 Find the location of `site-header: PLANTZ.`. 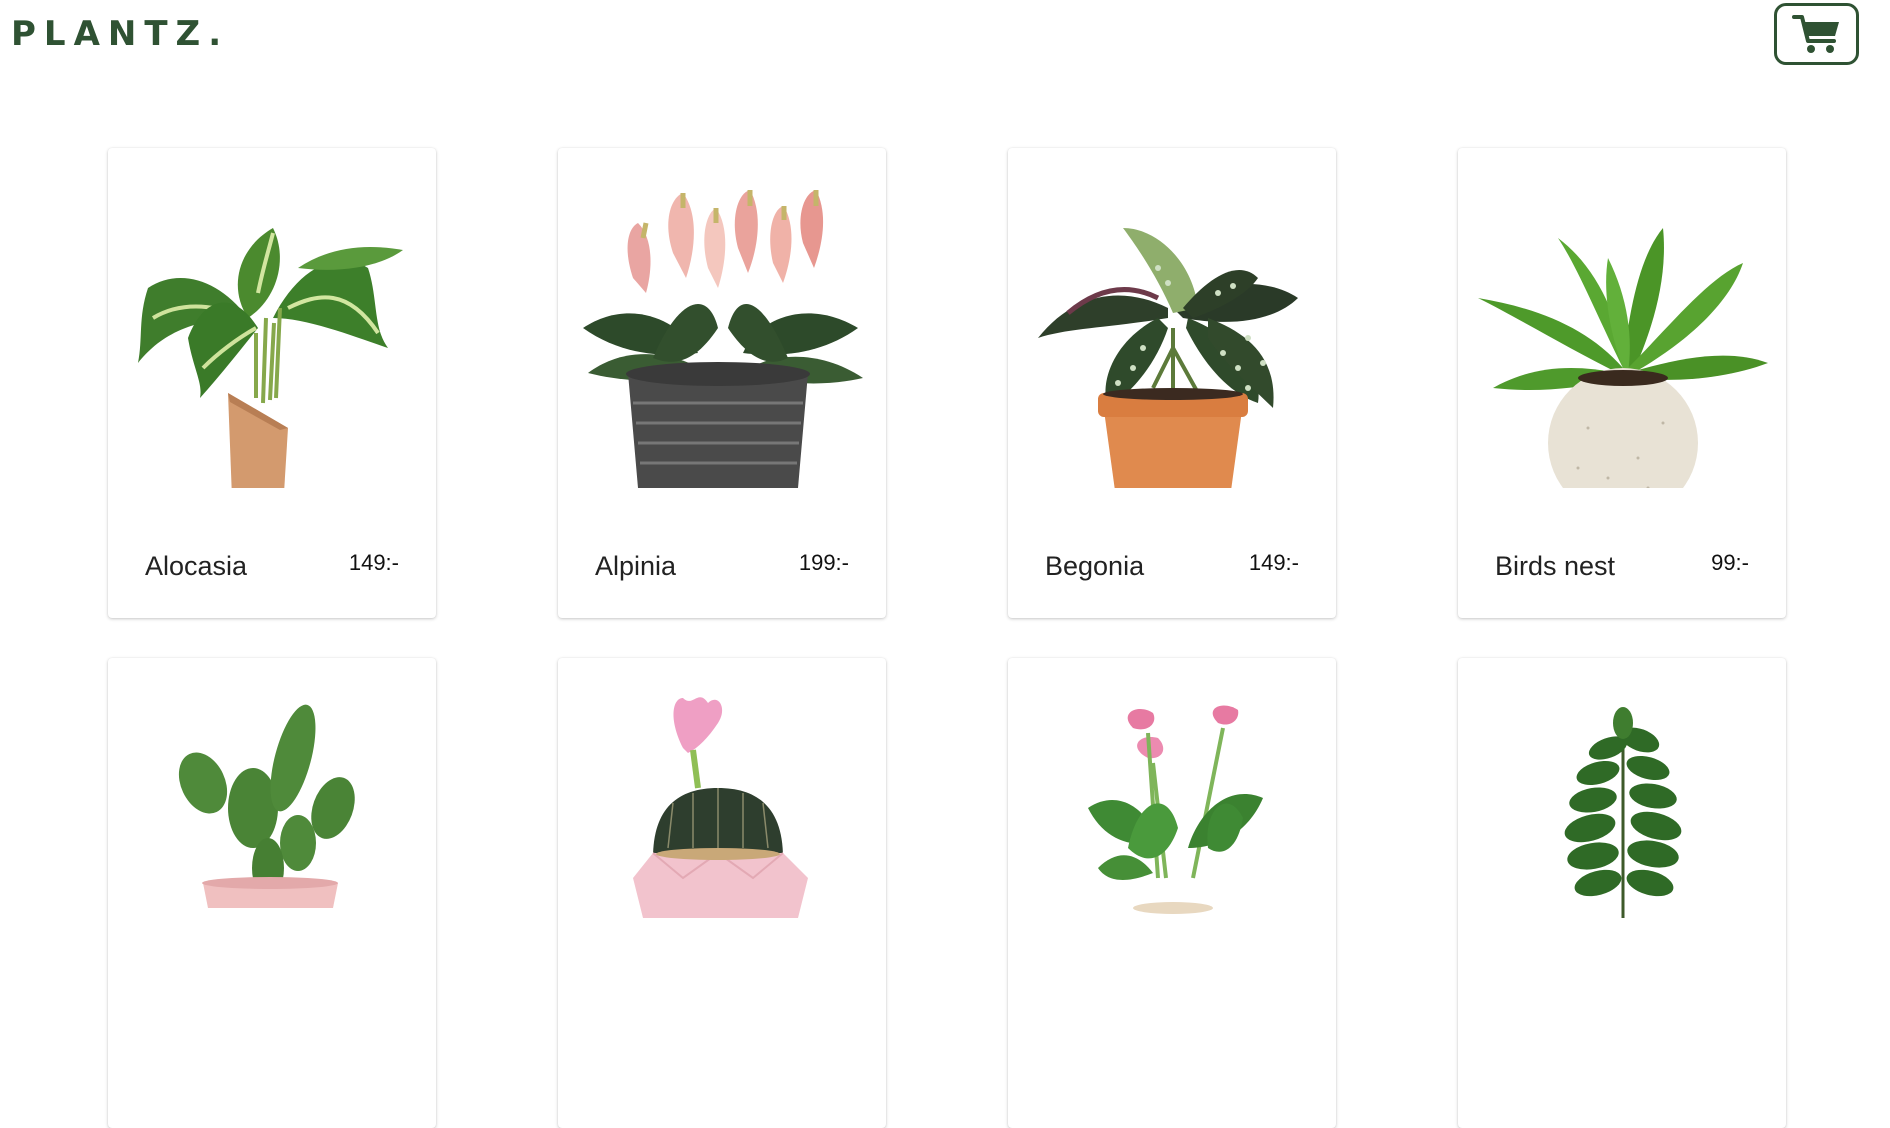

site-header: PLANTZ. is located at coordinates (945, 35).